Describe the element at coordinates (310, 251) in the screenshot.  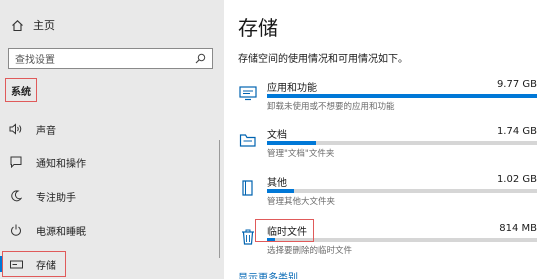
I see `category-desc: 选择要删除的临时文件` at that location.